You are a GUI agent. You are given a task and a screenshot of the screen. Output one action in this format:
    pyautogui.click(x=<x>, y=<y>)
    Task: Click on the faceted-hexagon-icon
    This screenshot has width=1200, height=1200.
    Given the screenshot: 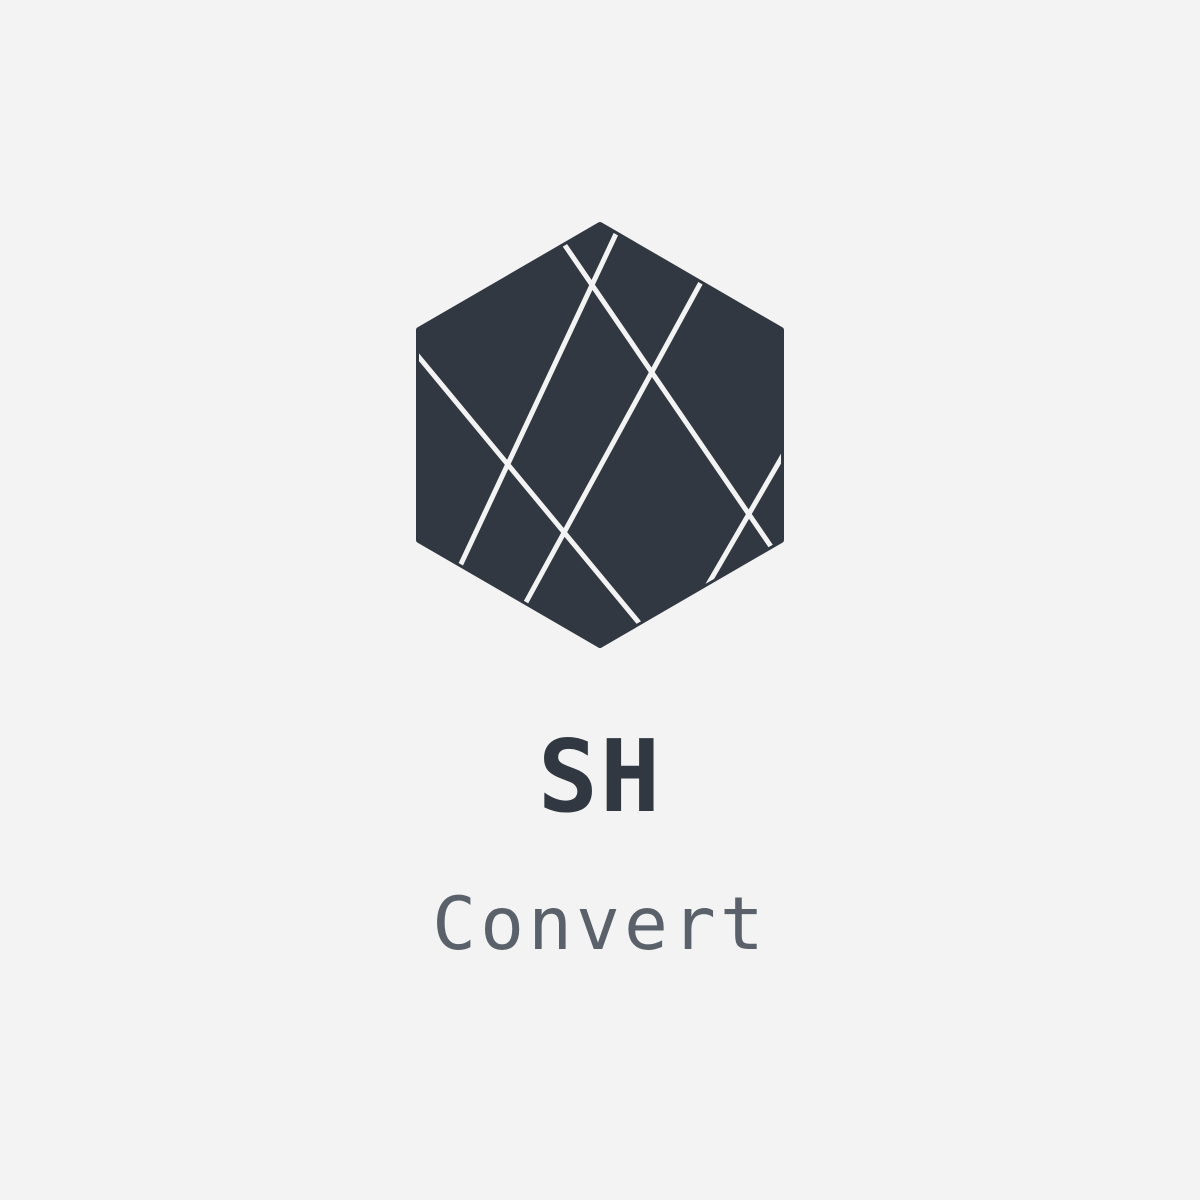 What is the action you would take?
    pyautogui.click(x=600, y=435)
    